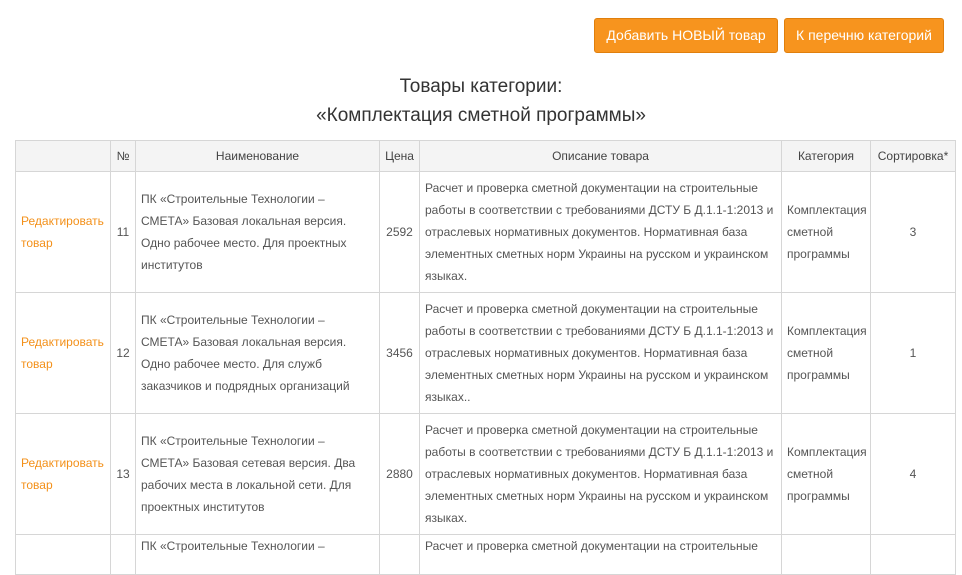 This screenshot has width=962, height=575. What do you see at coordinates (63, 156) in the screenshot?
I see `column-header-actions` at bounding box center [63, 156].